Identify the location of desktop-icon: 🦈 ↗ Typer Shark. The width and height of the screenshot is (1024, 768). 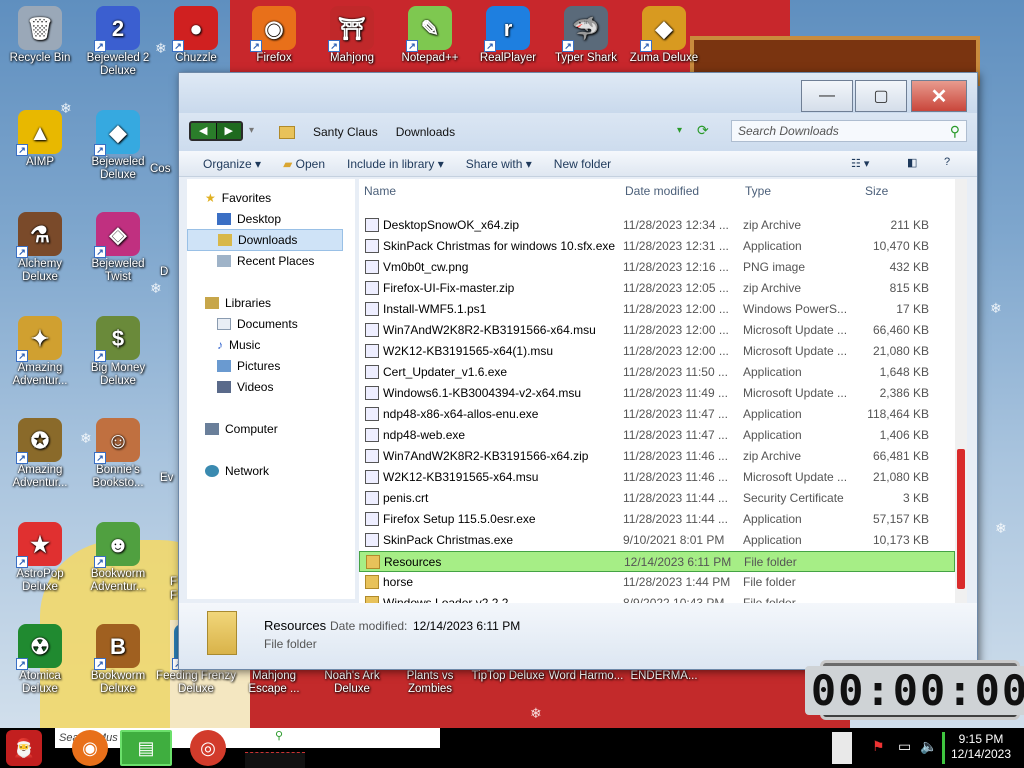
(586, 35).